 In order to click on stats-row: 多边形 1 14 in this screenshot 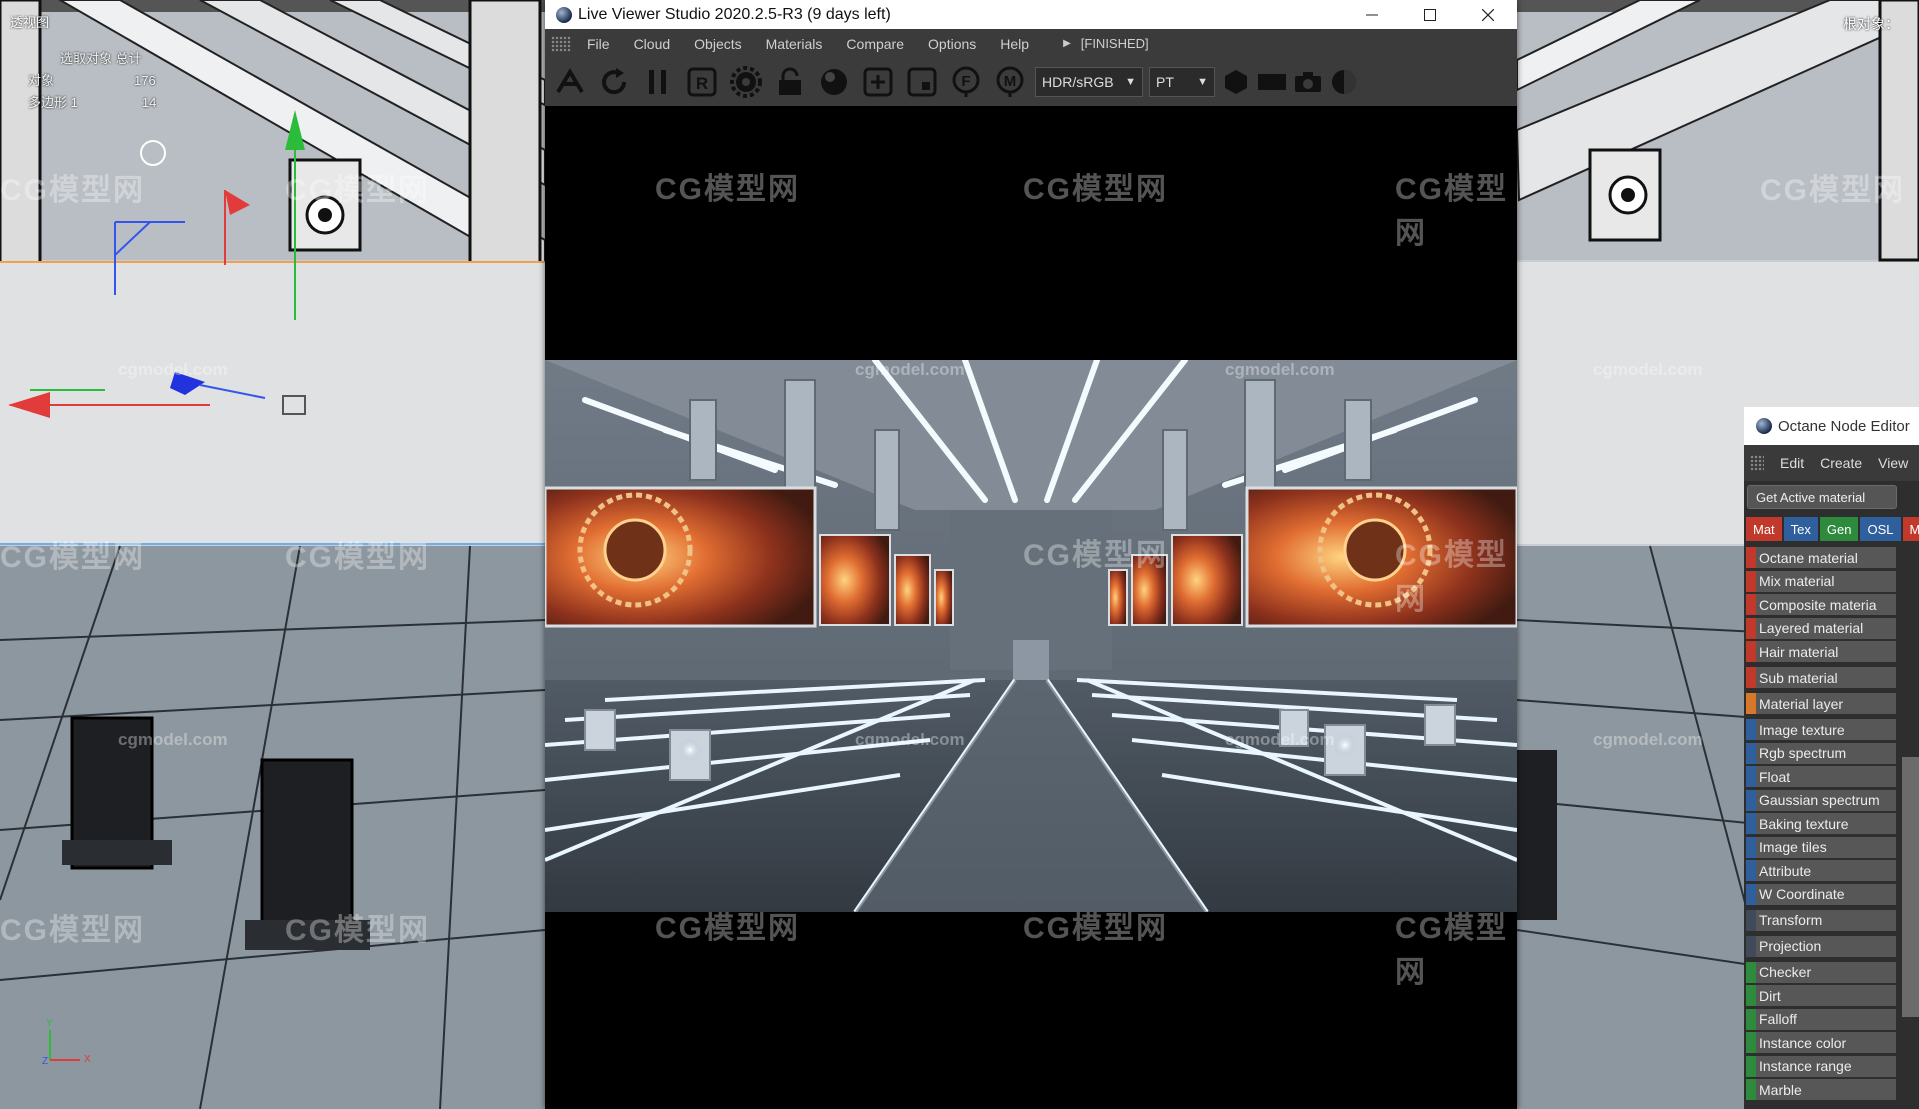, I will do `click(92, 103)`.